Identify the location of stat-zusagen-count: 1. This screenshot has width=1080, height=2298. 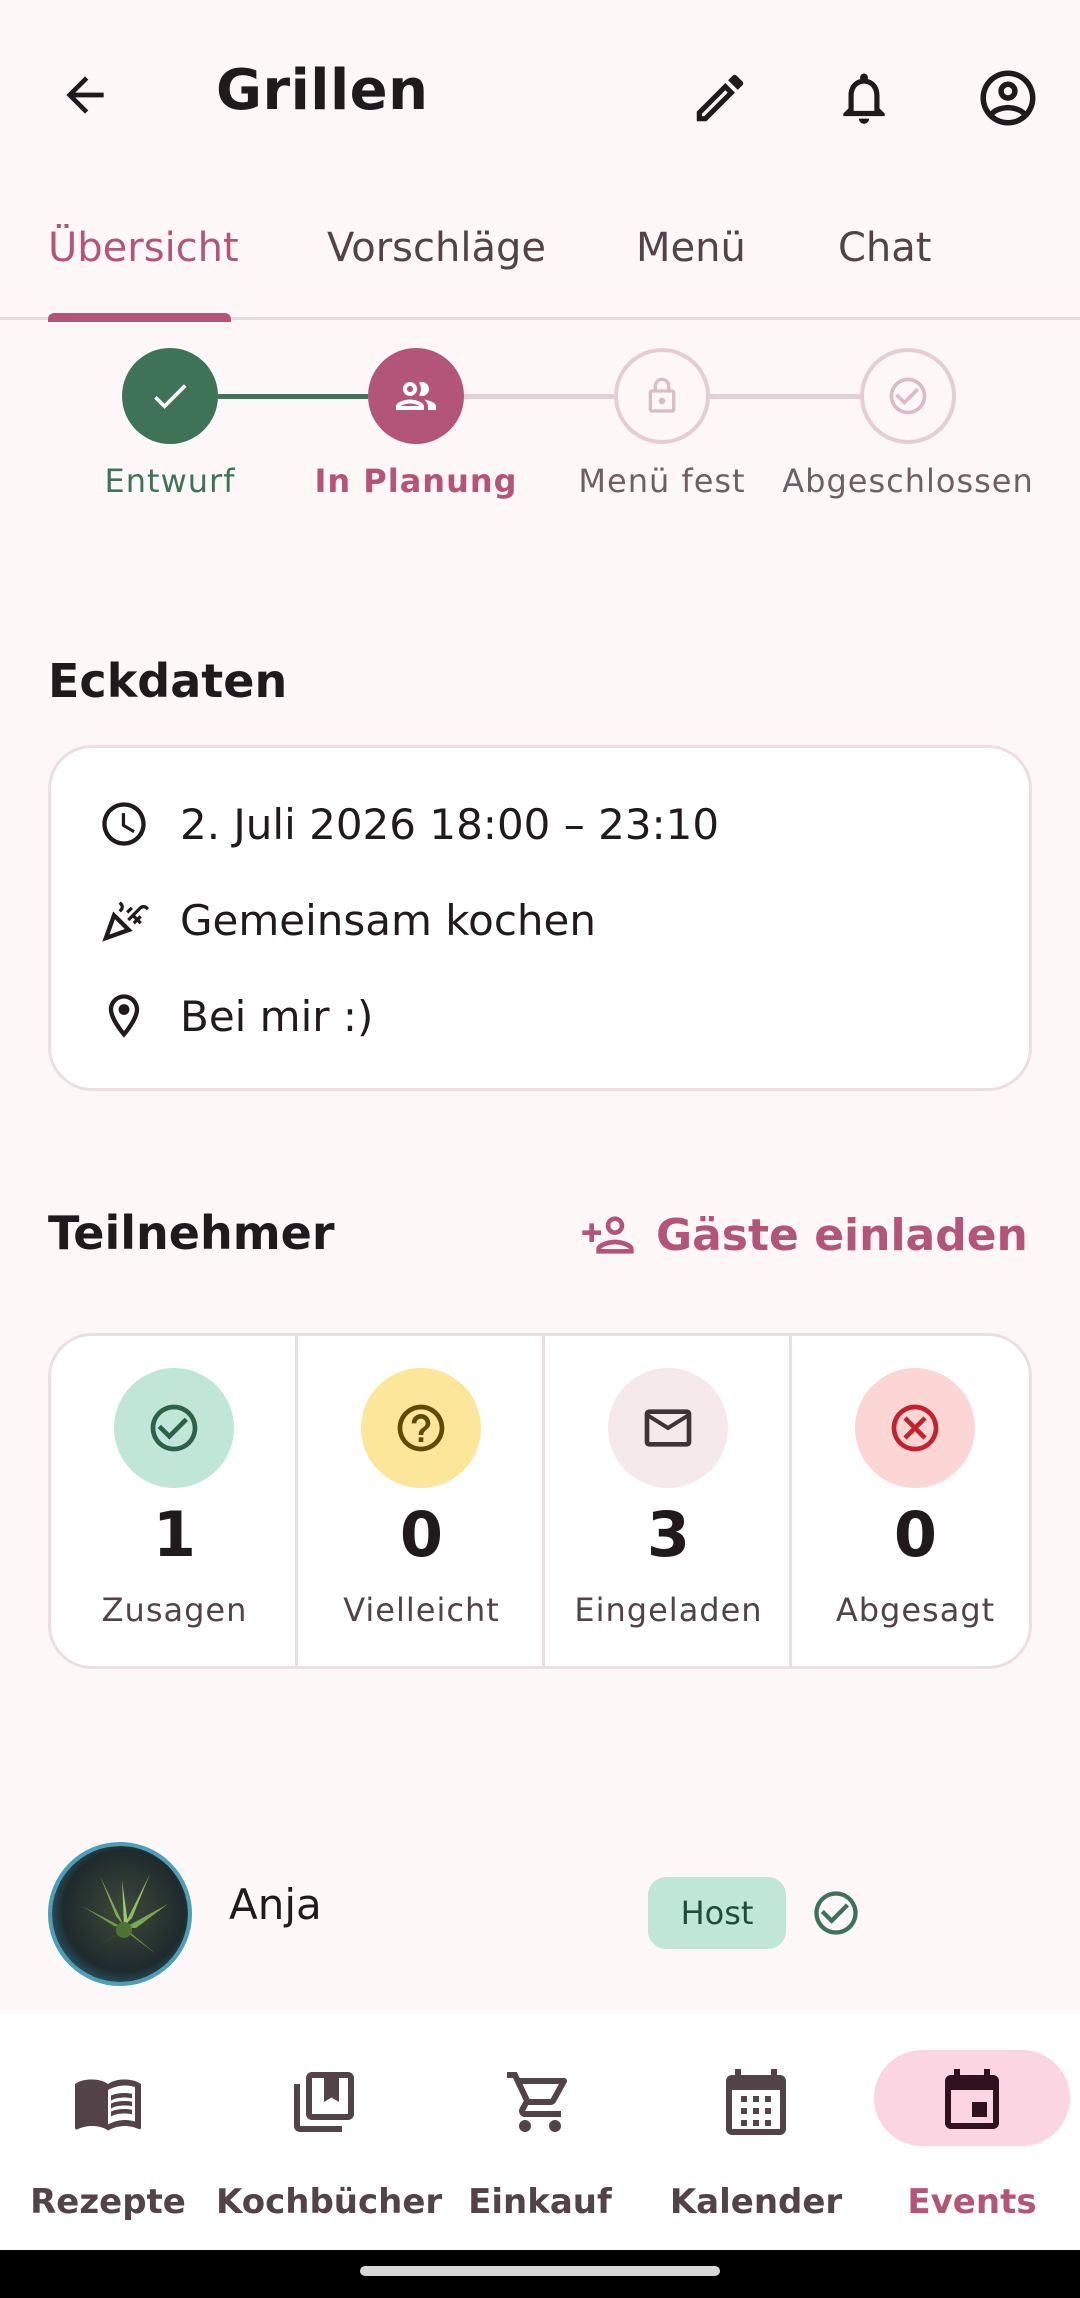
(174, 1534).